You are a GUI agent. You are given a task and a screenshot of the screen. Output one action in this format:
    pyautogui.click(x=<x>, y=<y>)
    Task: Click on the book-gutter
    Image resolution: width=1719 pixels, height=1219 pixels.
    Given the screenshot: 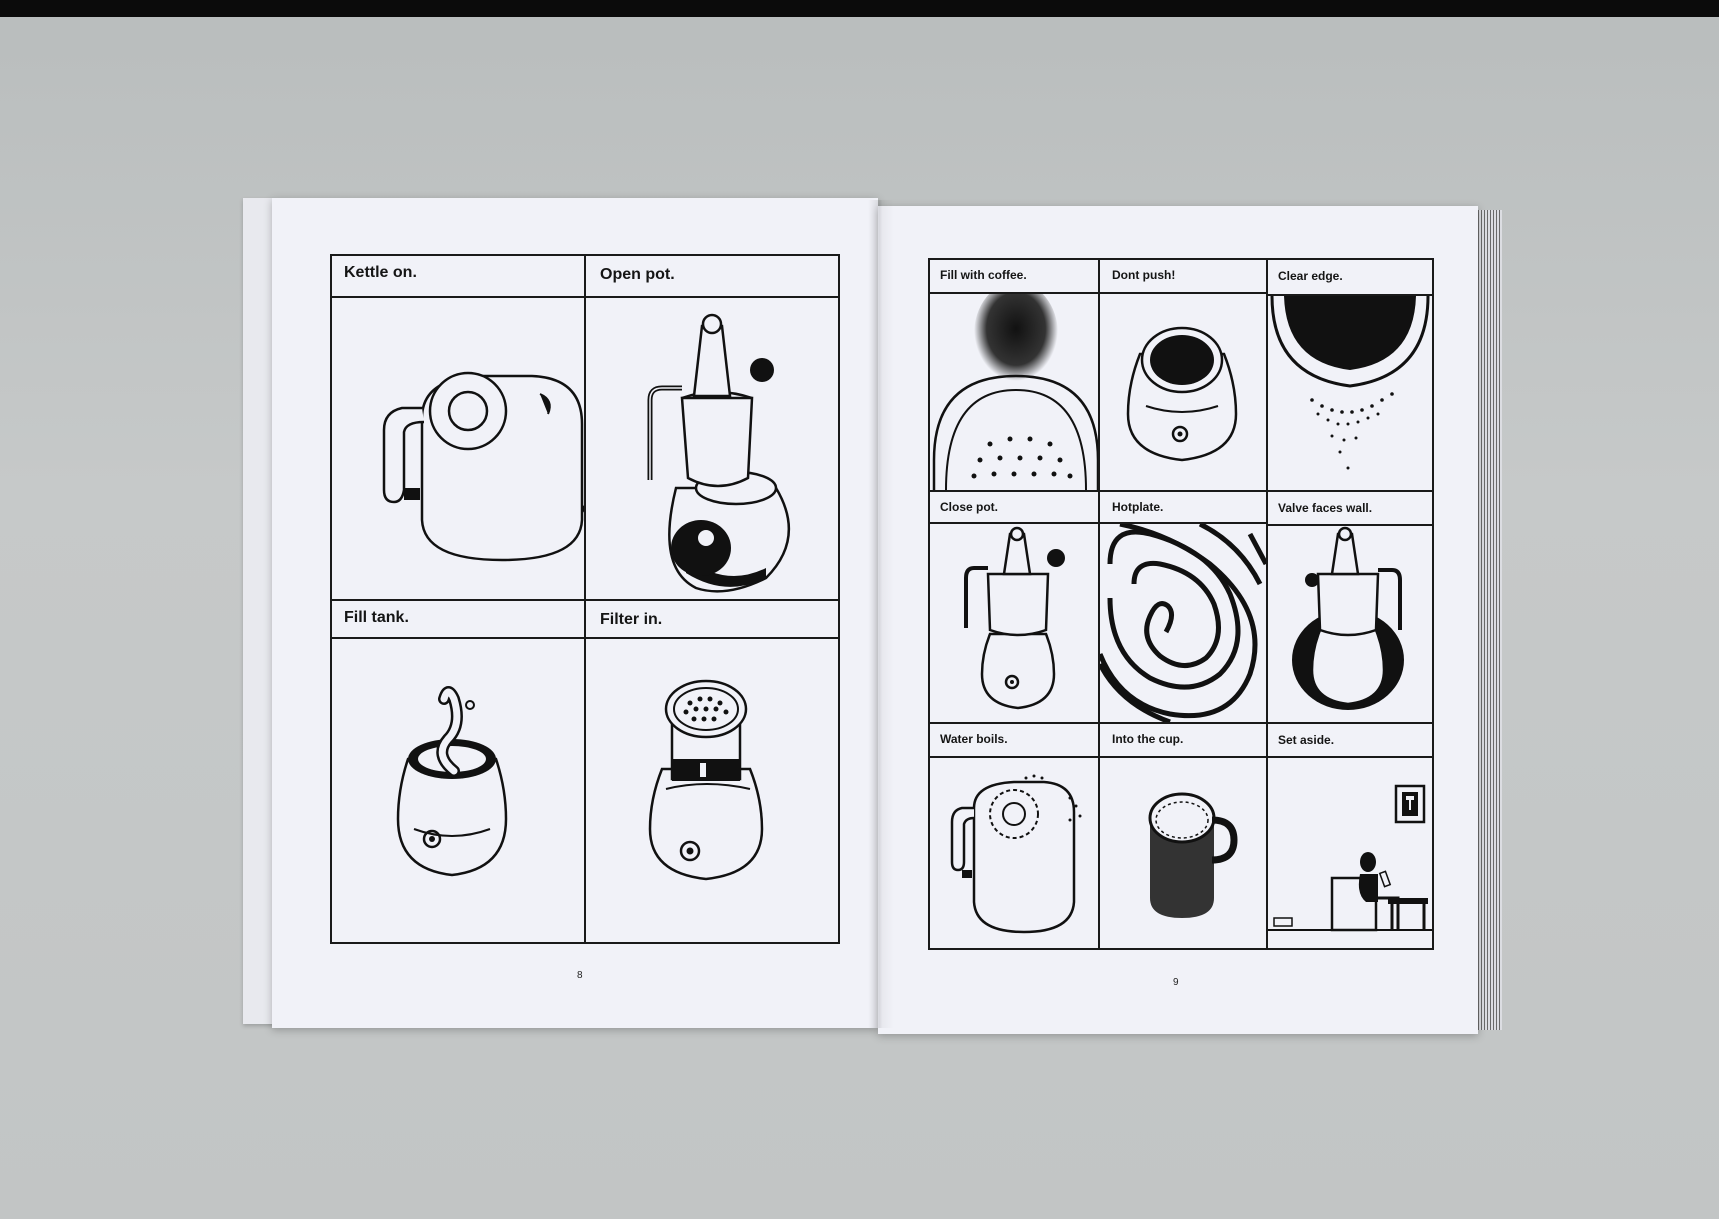 What is the action you would take?
    pyautogui.click(x=881, y=614)
    